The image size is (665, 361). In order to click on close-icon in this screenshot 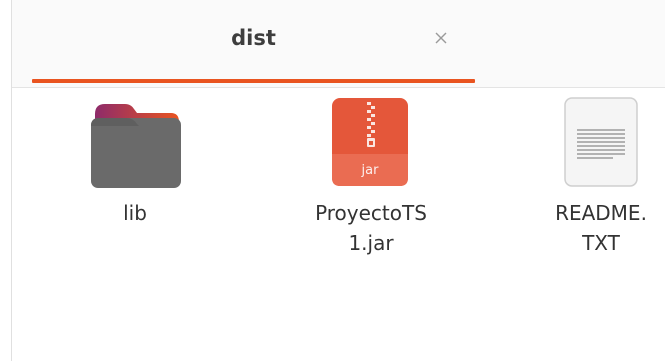, I will do `click(441, 38)`.